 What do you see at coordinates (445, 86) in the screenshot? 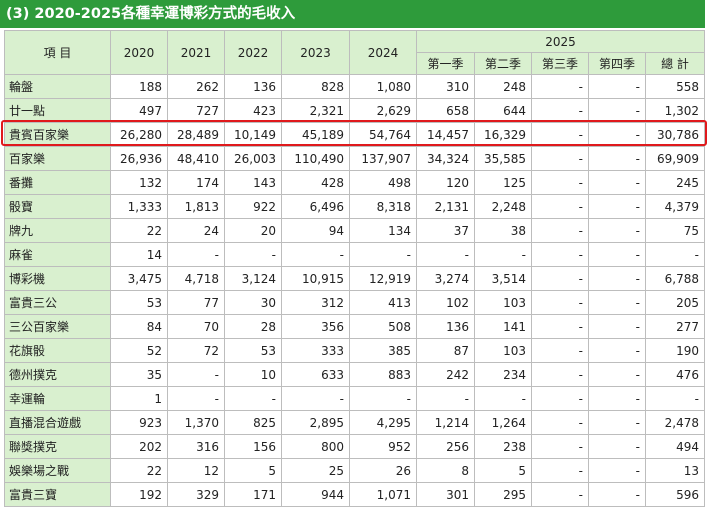
I see `value-cell: 310` at bounding box center [445, 86].